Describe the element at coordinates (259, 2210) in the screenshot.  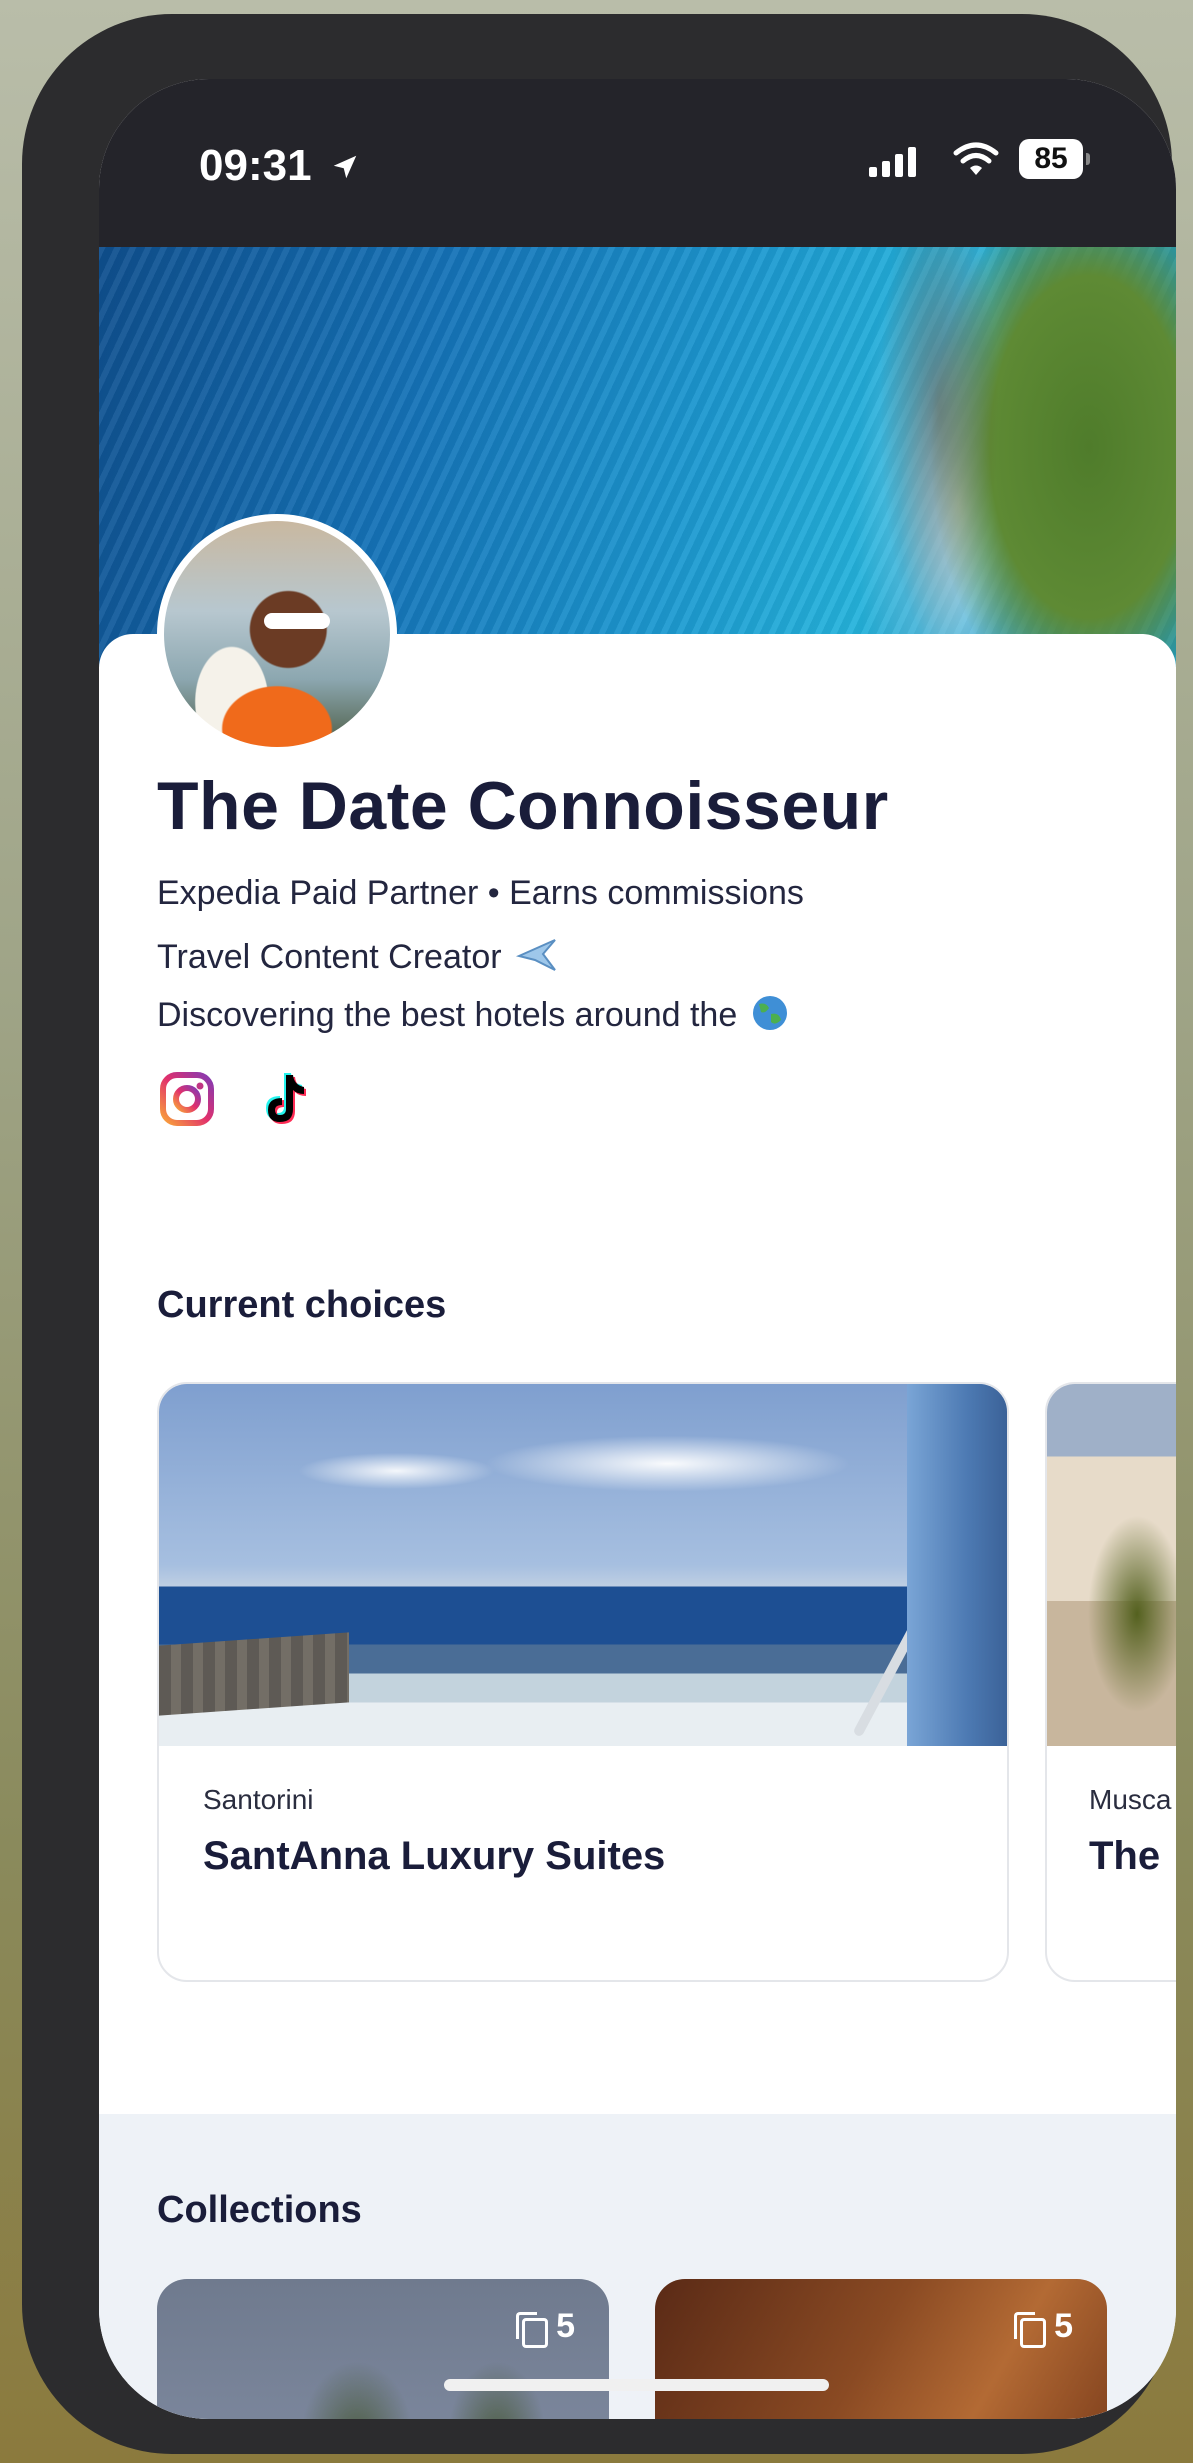
I see `collections-title: Collections` at that location.